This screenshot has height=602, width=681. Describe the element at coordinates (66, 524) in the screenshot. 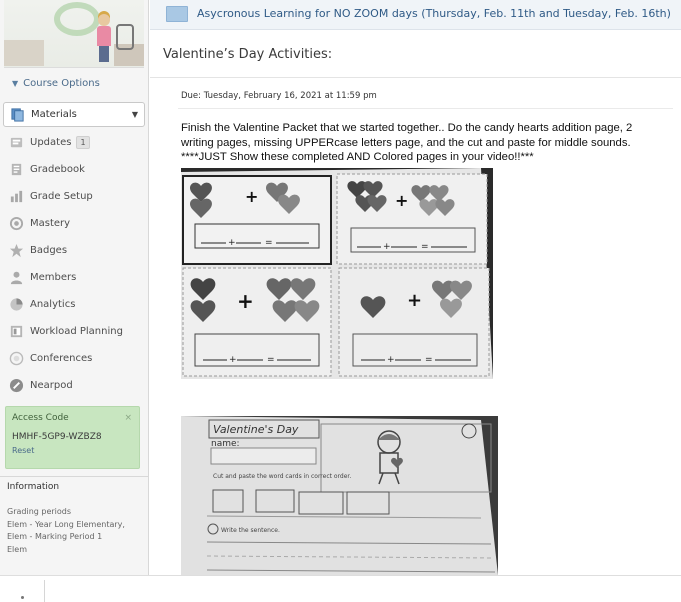

I see `grading-period-line: Elem - Year Long Elementary,` at that location.